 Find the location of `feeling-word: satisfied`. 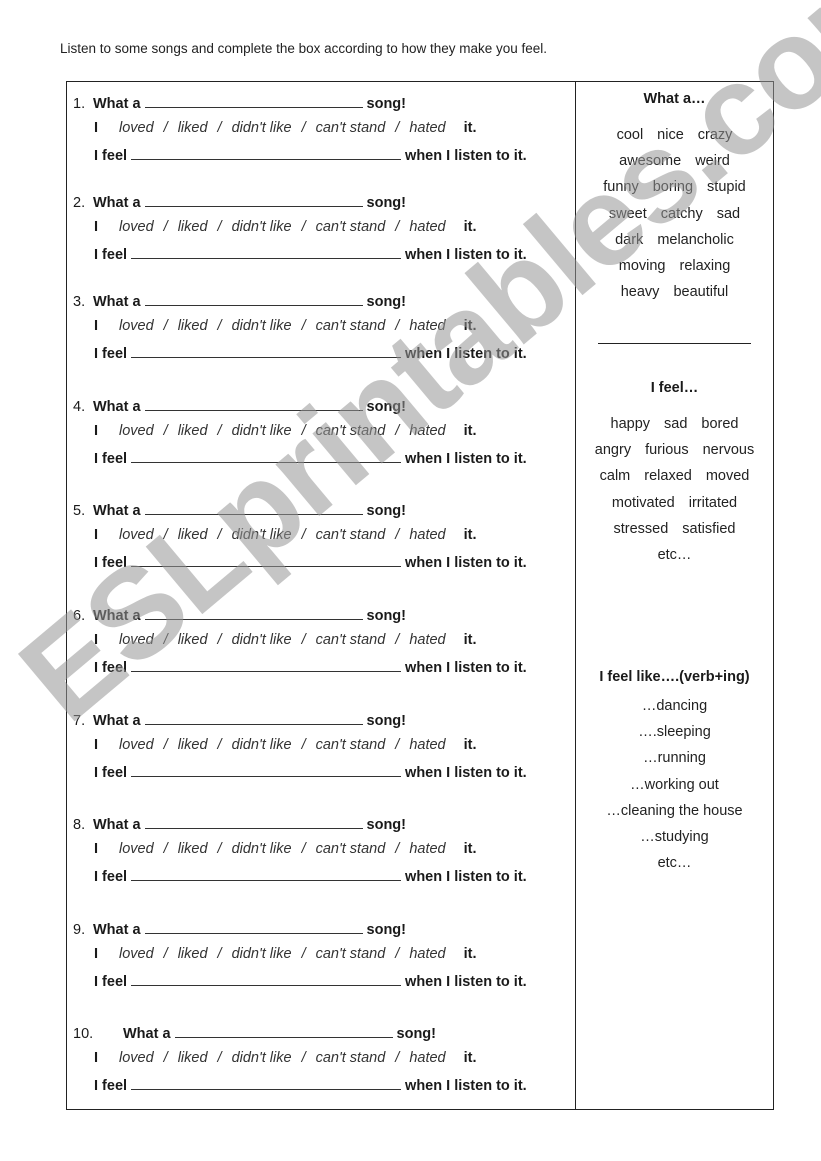

feeling-word: satisfied is located at coordinates (709, 528).